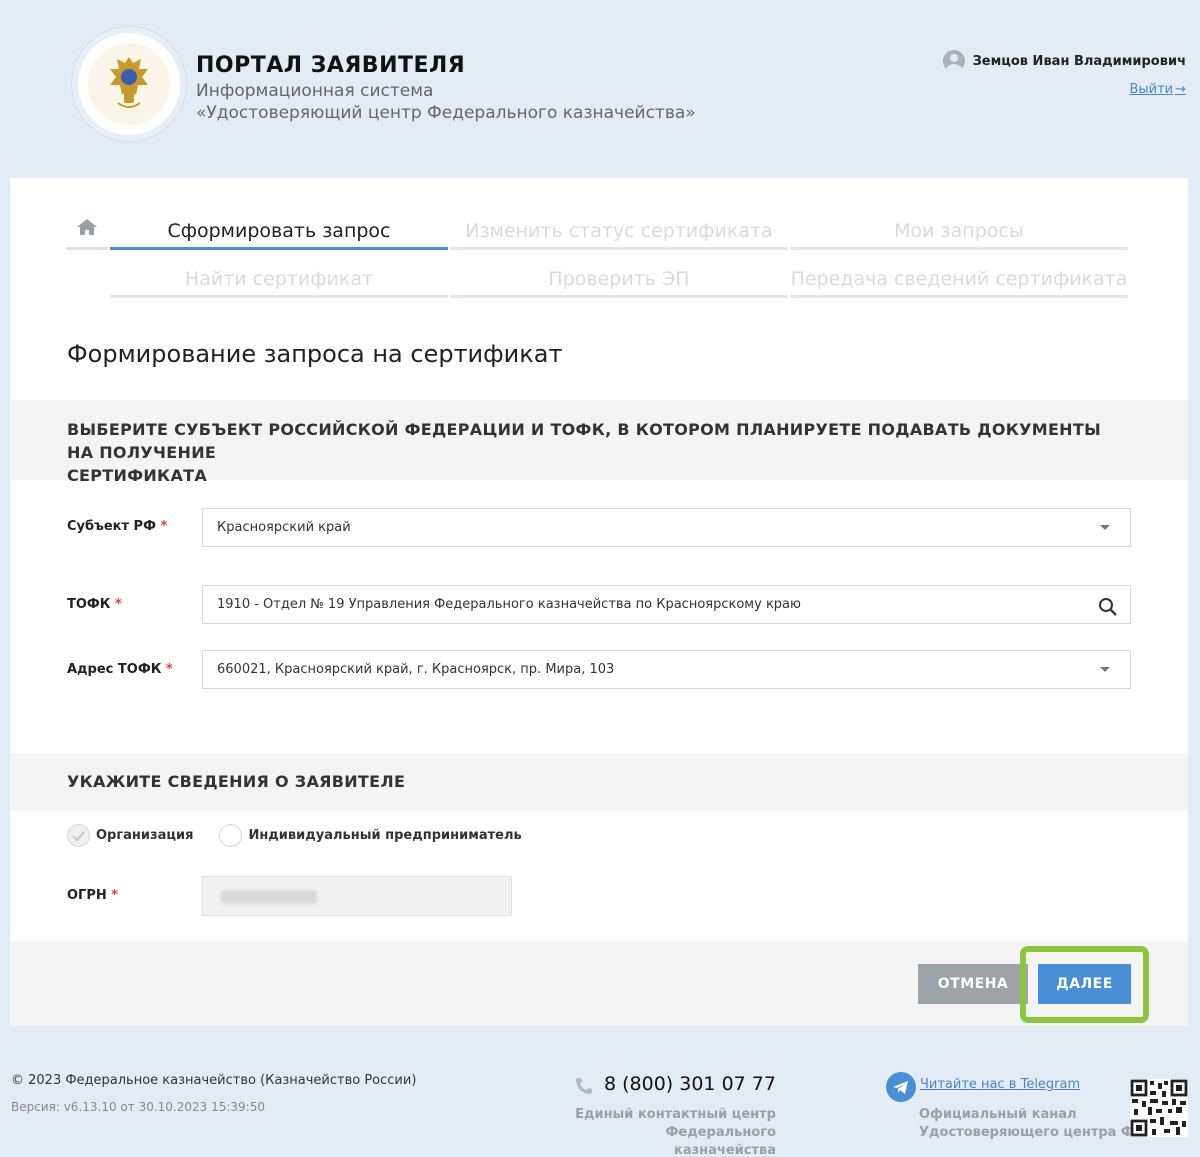 The image size is (1200, 1157). I want to click on page-title: Формирование запроса на сертификат, so click(315, 354).